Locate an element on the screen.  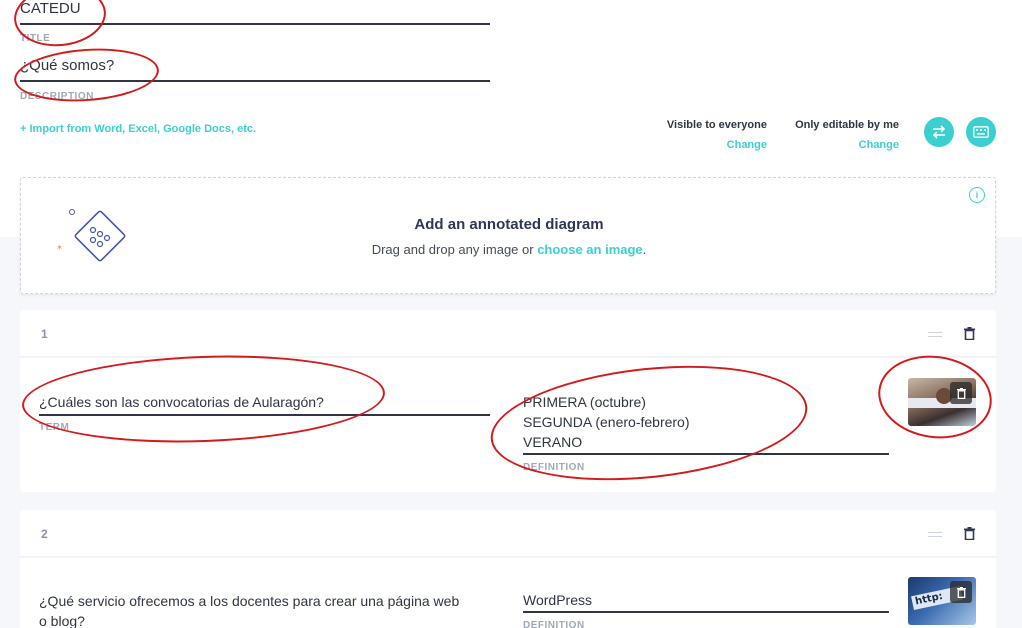
title-input: CATEDU is located at coordinates (255, 12).